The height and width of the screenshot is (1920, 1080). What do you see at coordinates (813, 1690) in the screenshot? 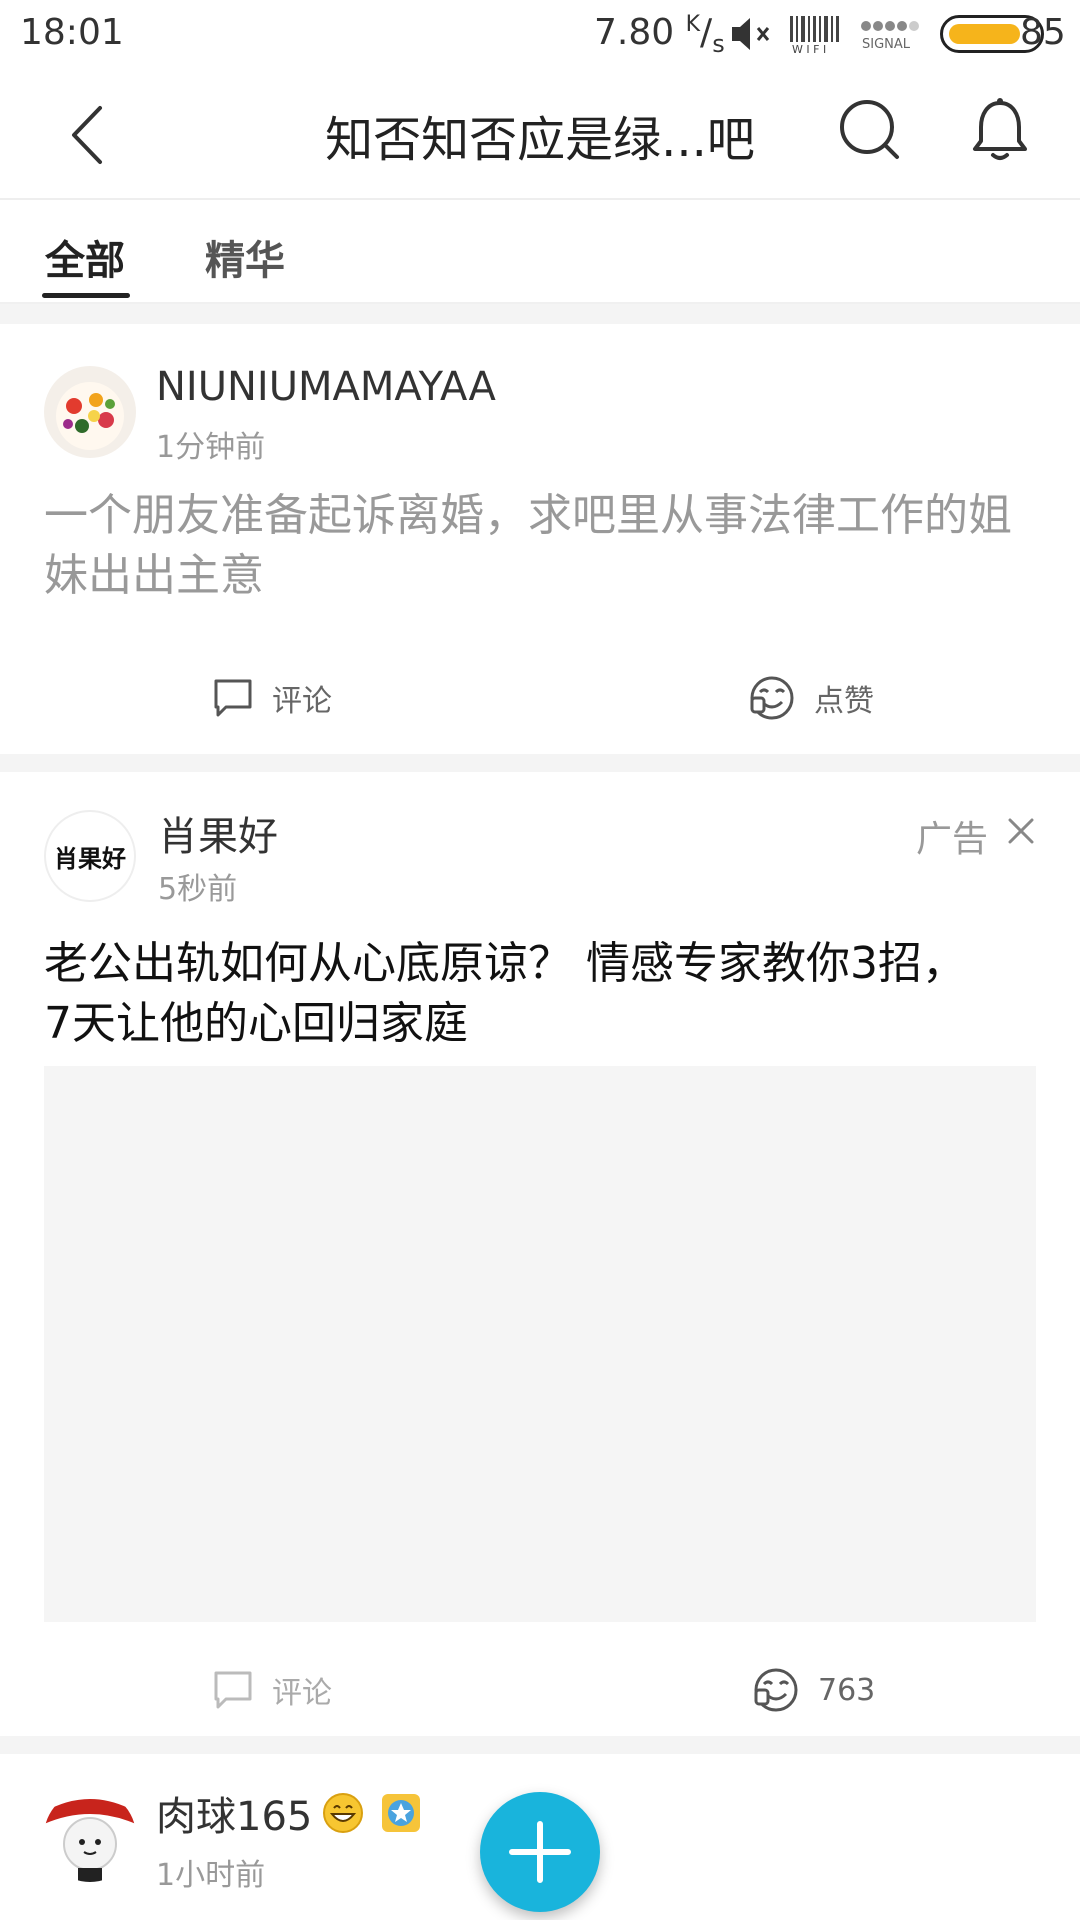
I see `like-button: 763` at bounding box center [813, 1690].